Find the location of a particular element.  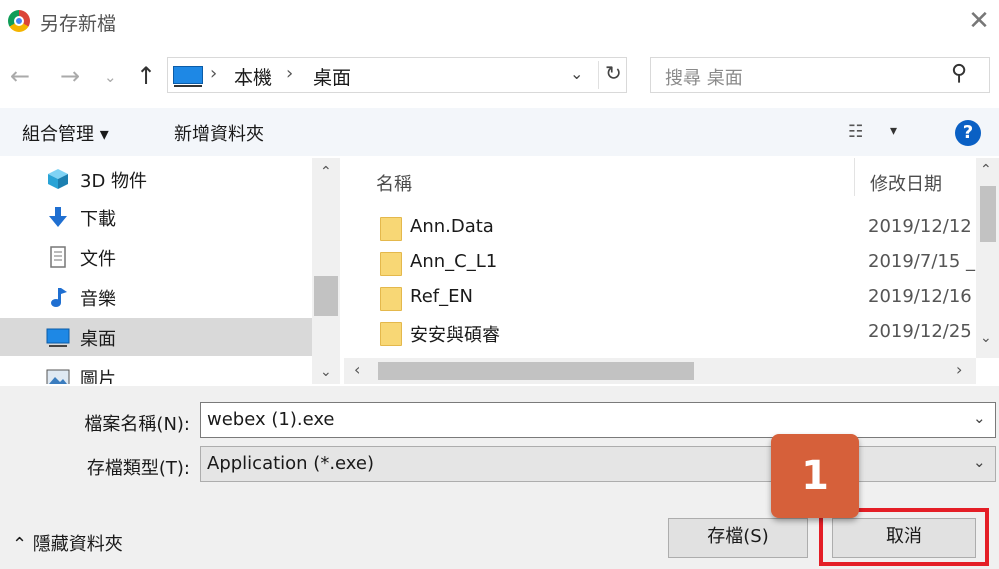

pictures-icon is located at coordinates (58, 376).